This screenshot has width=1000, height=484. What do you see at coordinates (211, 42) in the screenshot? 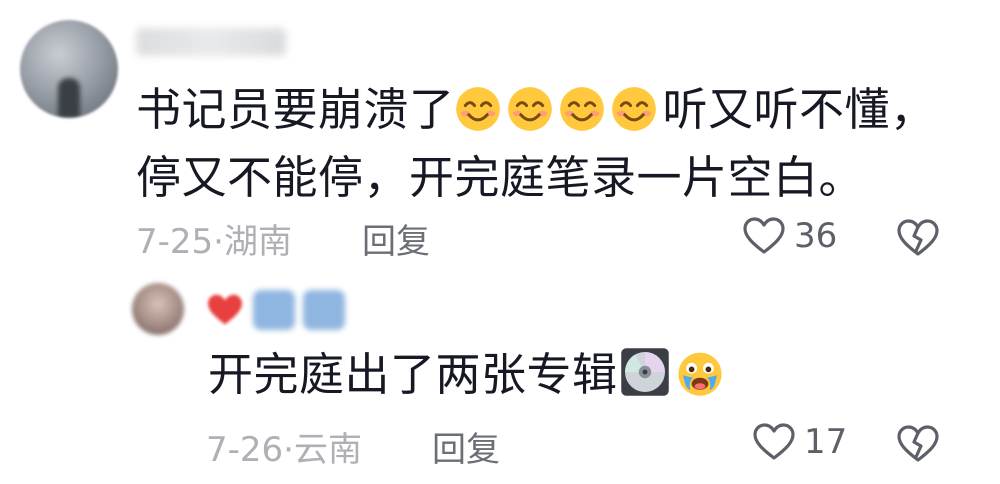
I see `commenter-name-blurred` at bounding box center [211, 42].